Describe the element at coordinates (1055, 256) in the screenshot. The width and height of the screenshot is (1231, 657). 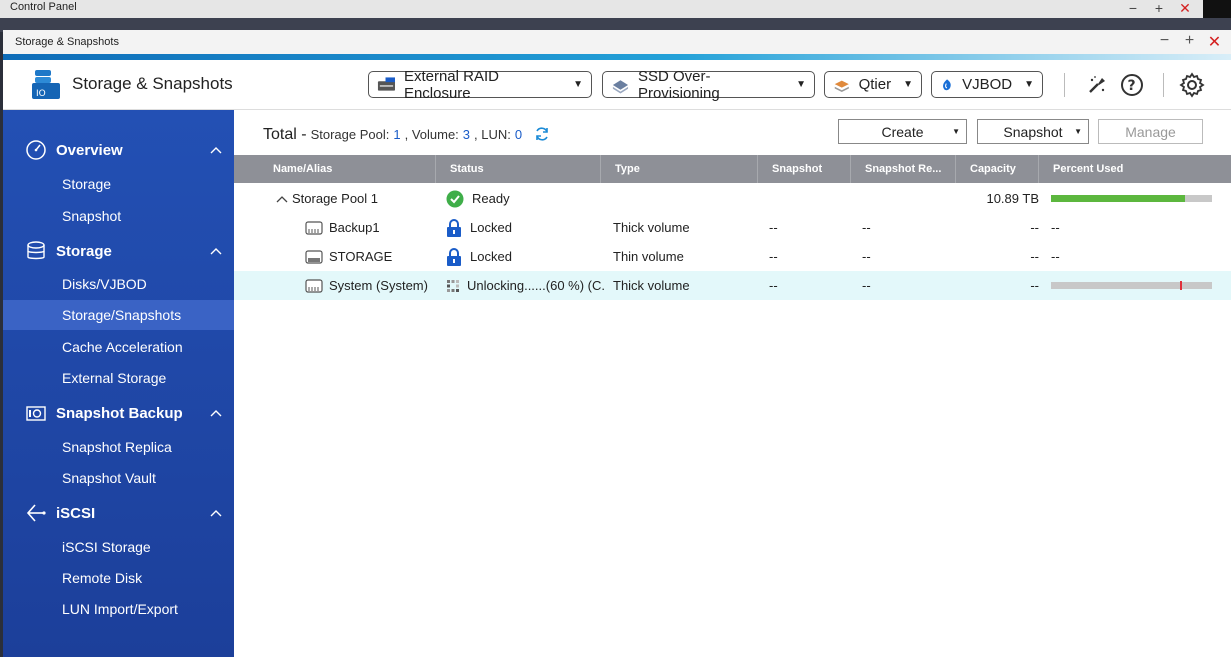
I see `row-percent-used: --` at that location.